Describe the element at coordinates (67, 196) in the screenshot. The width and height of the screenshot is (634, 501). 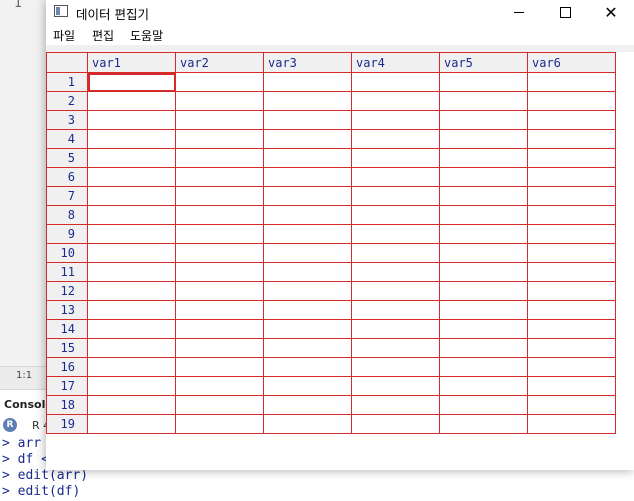
I see `row-header: 7` at that location.